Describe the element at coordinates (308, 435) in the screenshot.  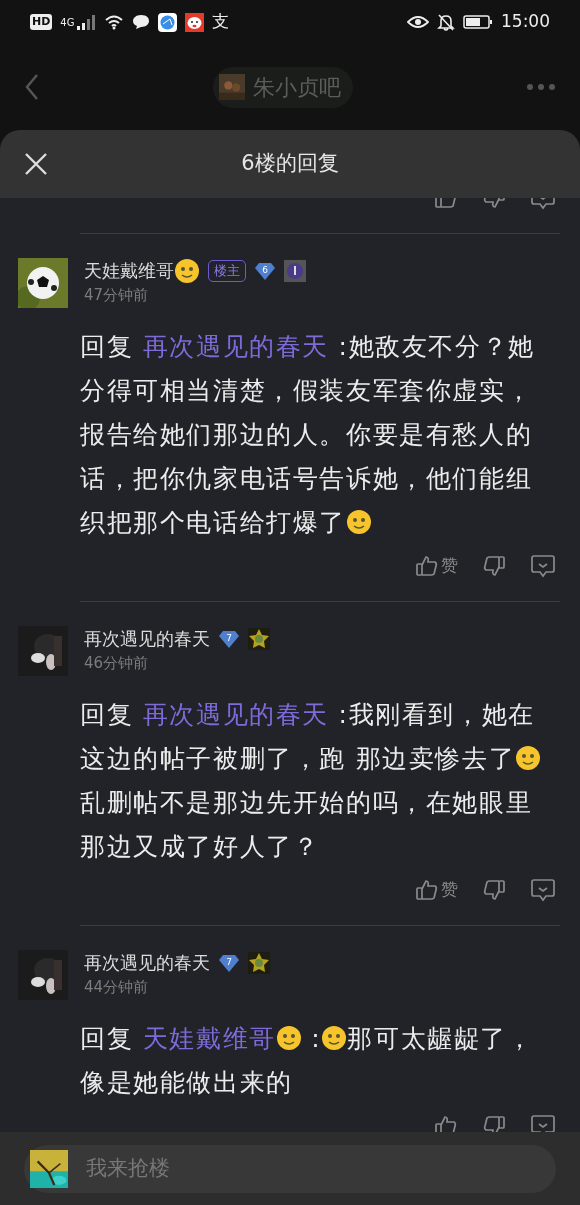
I see `reply-text: 回复 再次遇见的春天 :她敌友不分？她分得可相当清楚，假装友军套你虚实，报告给她们那边的人。你要是有愁人的话，把你仇家电话号告诉她，他们能组织把那个电话给打爆了` at that location.